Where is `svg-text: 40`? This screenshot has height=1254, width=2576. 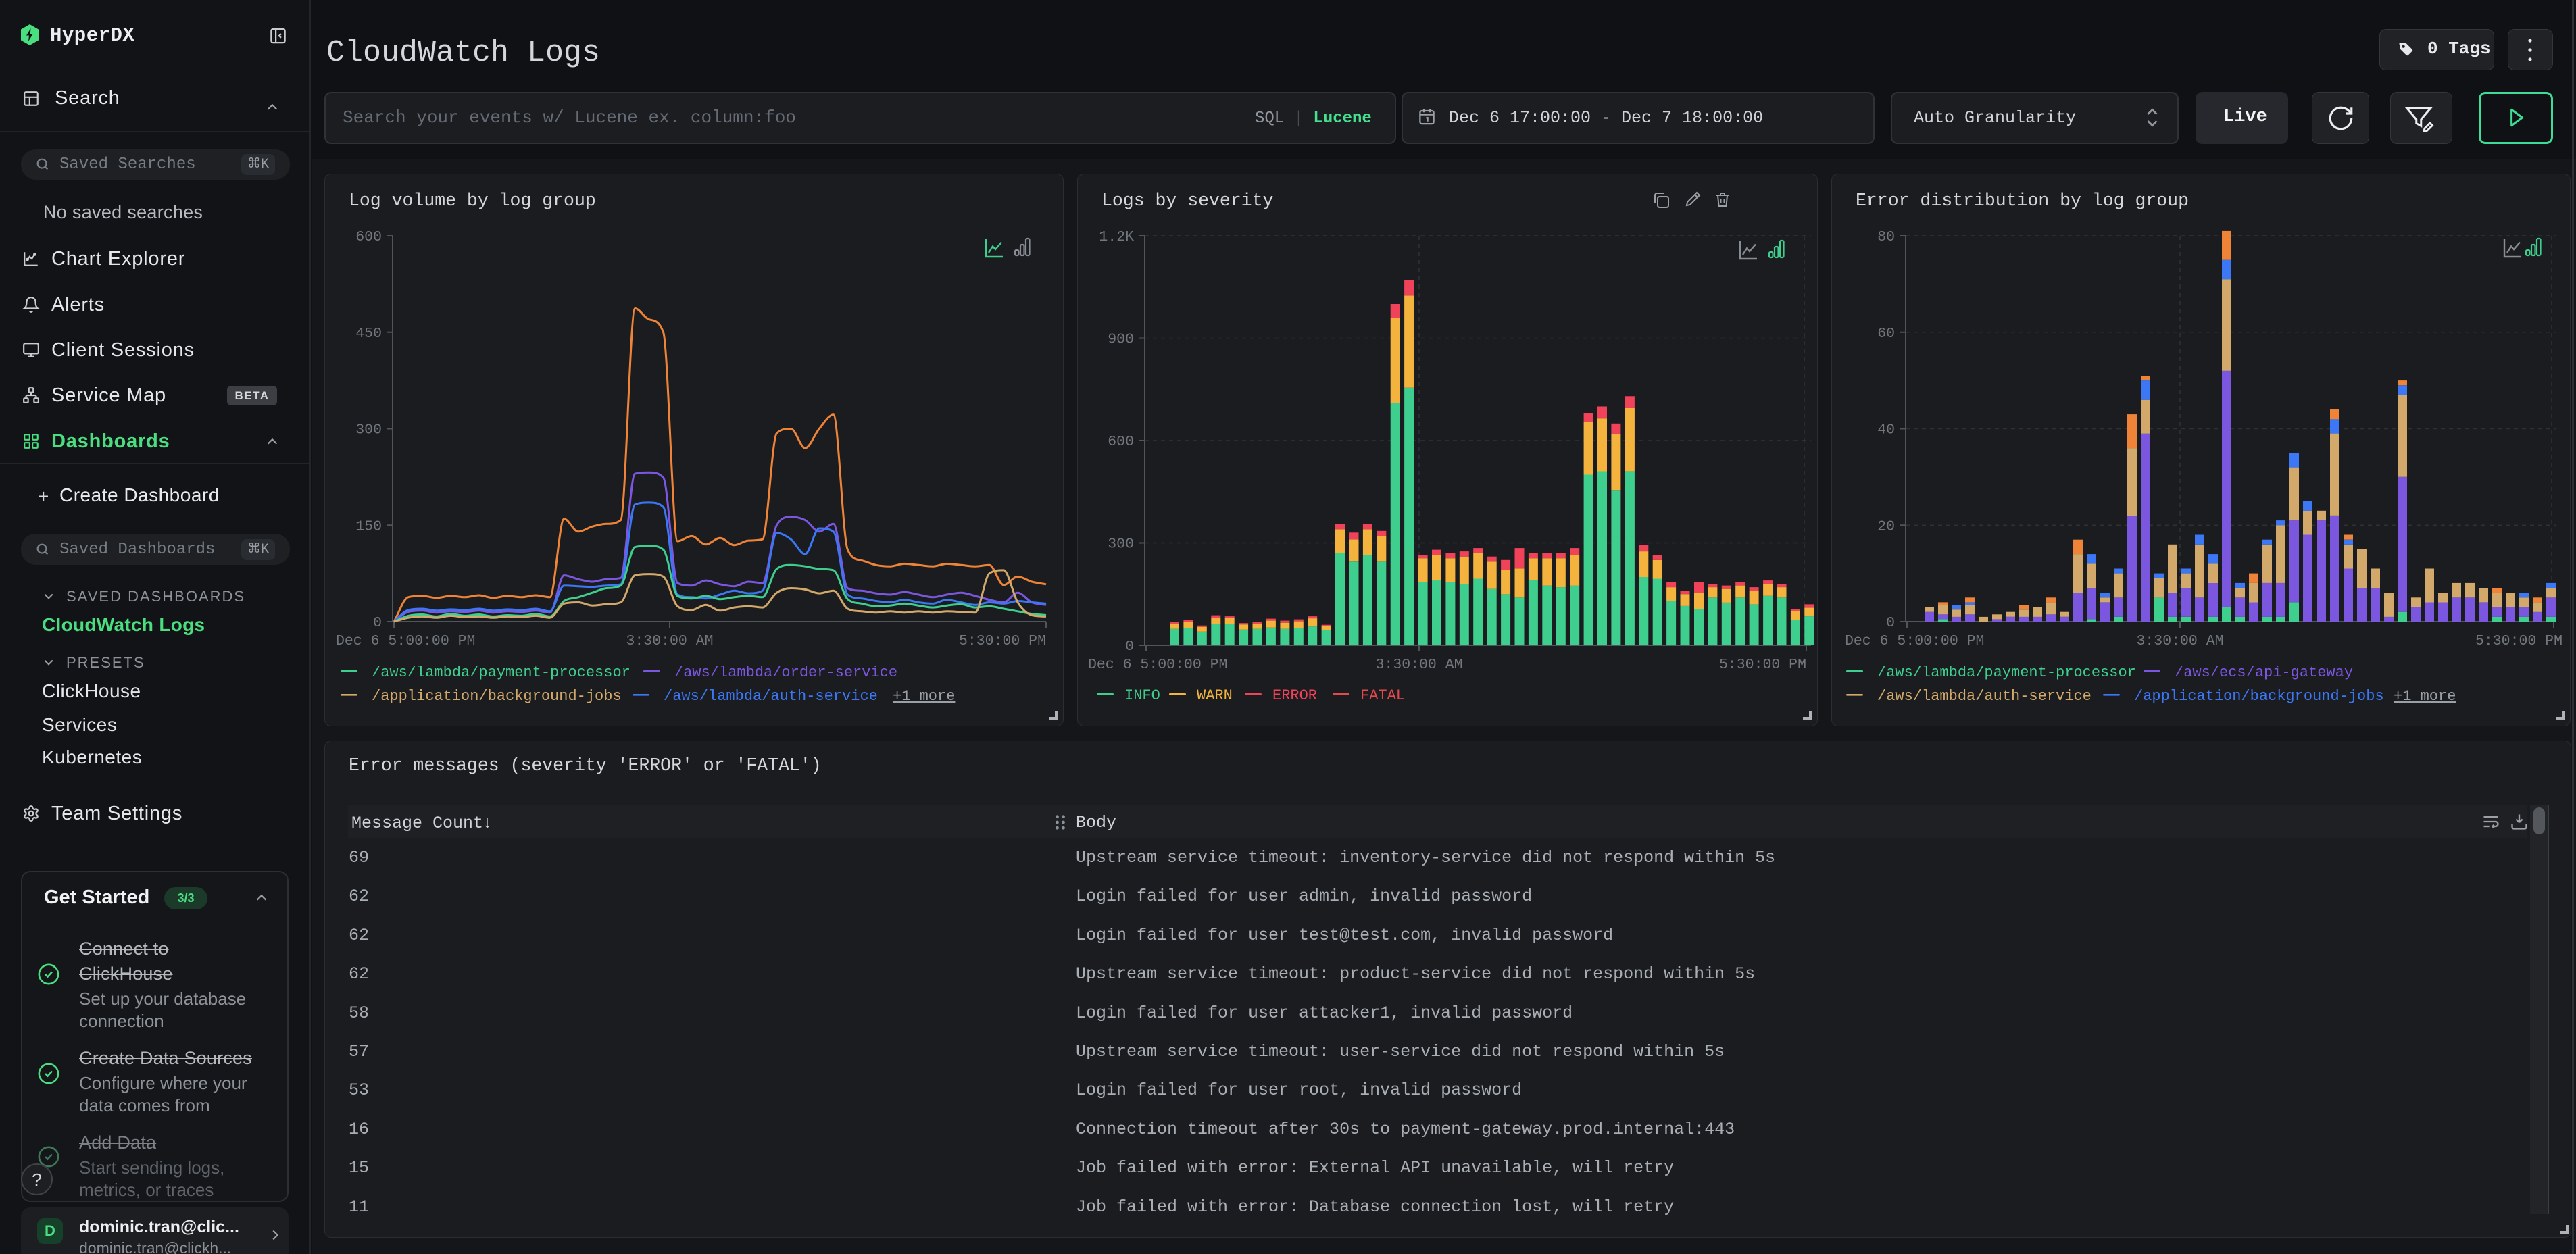 svg-text: 40 is located at coordinates (1886, 430).